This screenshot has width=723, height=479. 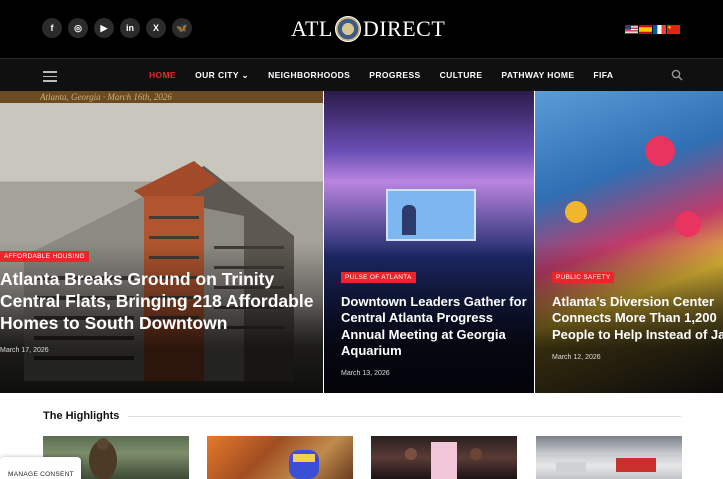 What do you see at coordinates (104, 28) in the screenshot?
I see `youtube-icon: ▶` at bounding box center [104, 28].